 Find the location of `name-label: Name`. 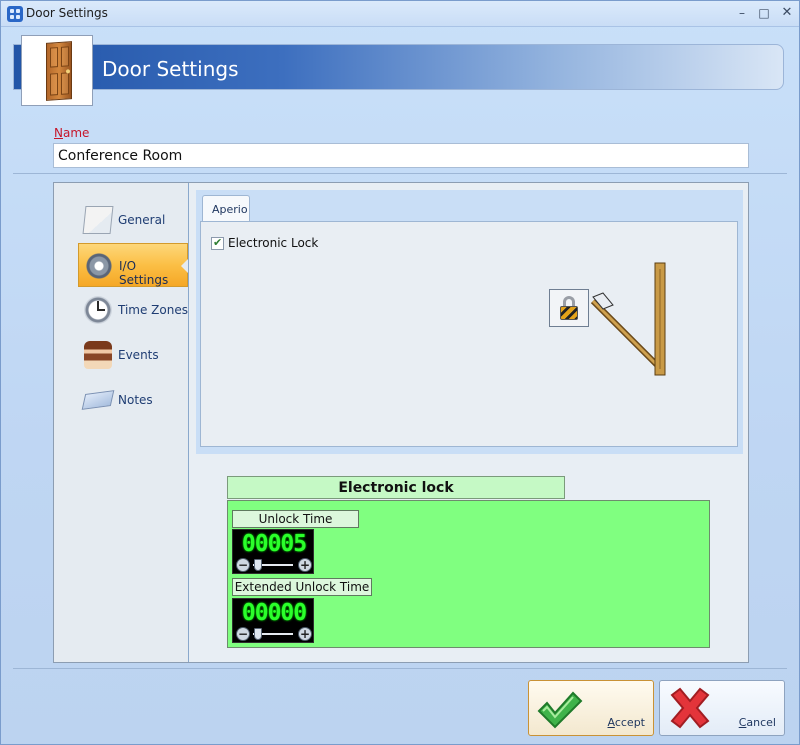

name-label: Name is located at coordinates (71, 133).